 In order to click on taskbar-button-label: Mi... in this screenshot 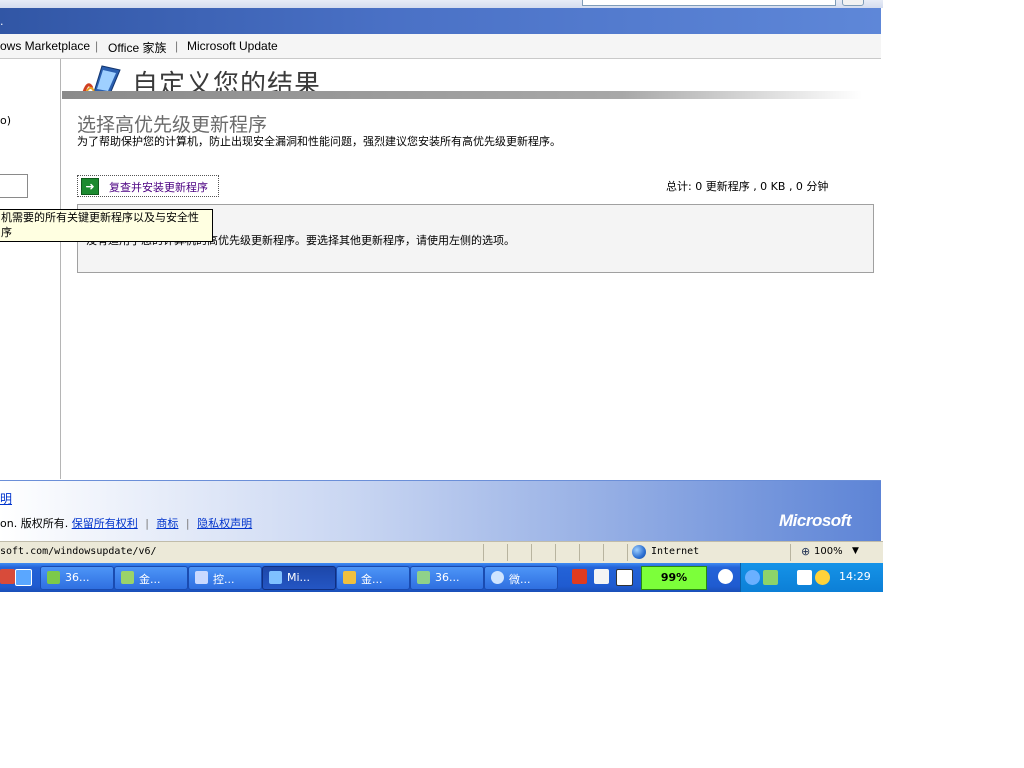, I will do `click(299, 577)`.